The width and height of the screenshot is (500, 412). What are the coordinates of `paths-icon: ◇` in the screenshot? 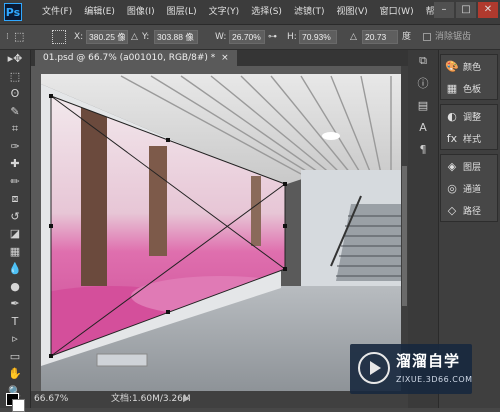 It's located at (452, 210).